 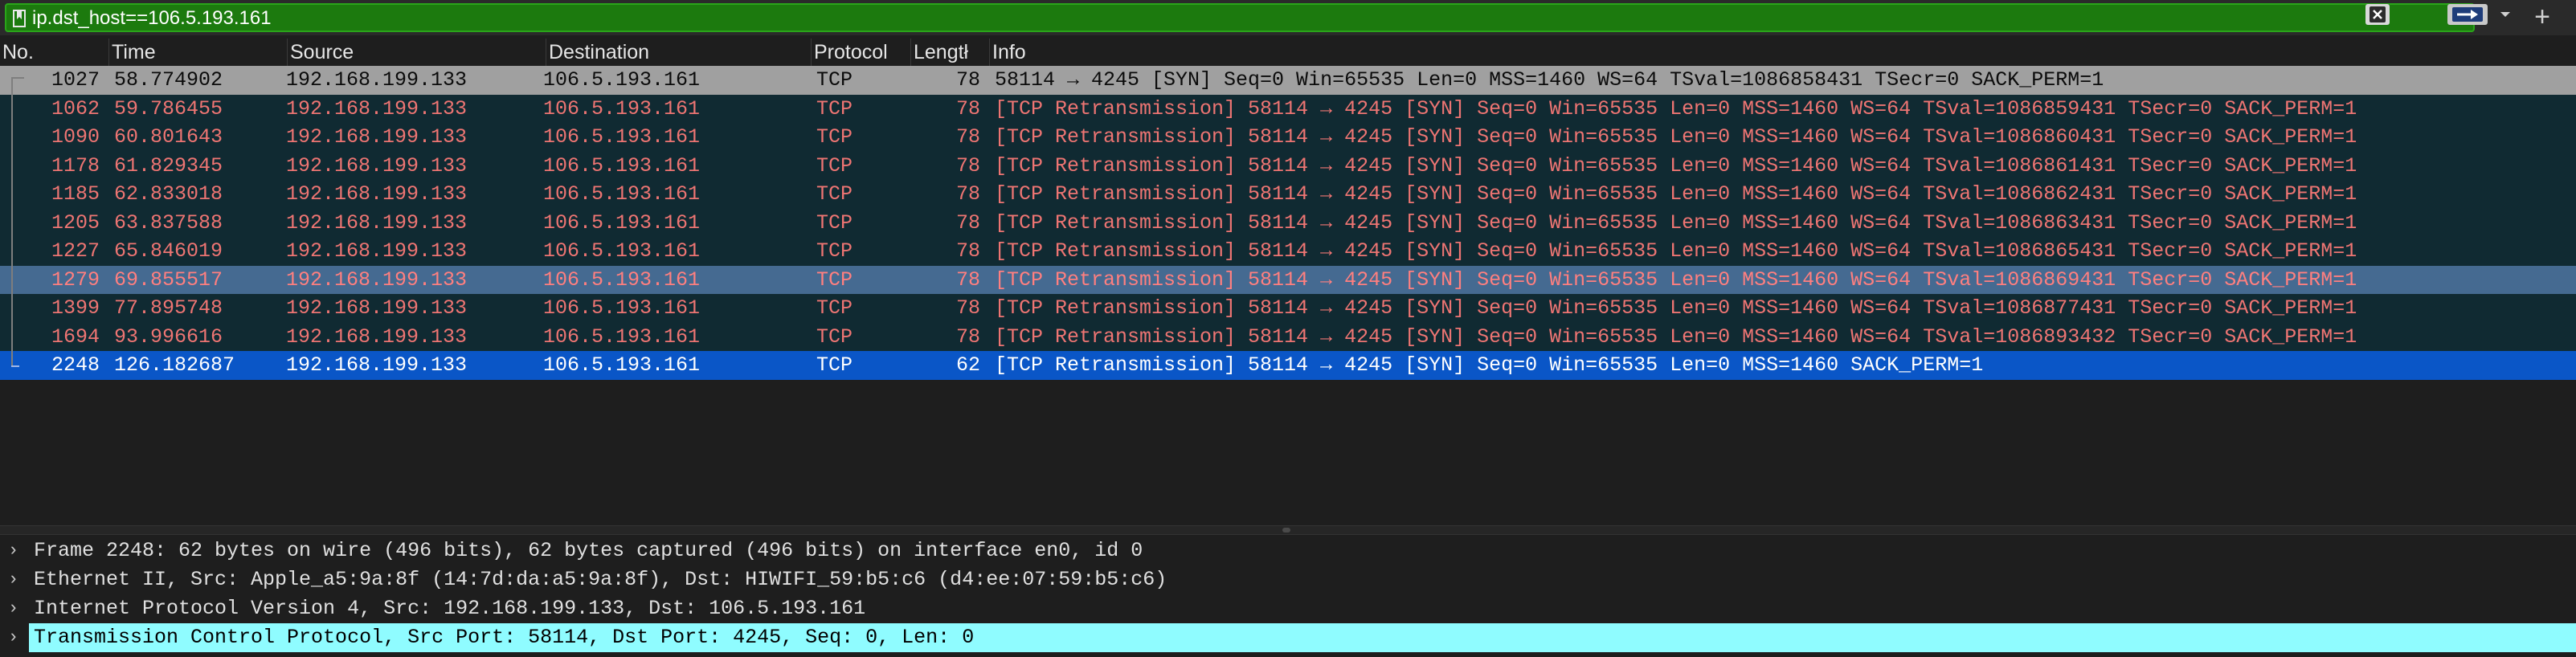 What do you see at coordinates (17, 78) in the screenshot?
I see `conversation-start-marker` at bounding box center [17, 78].